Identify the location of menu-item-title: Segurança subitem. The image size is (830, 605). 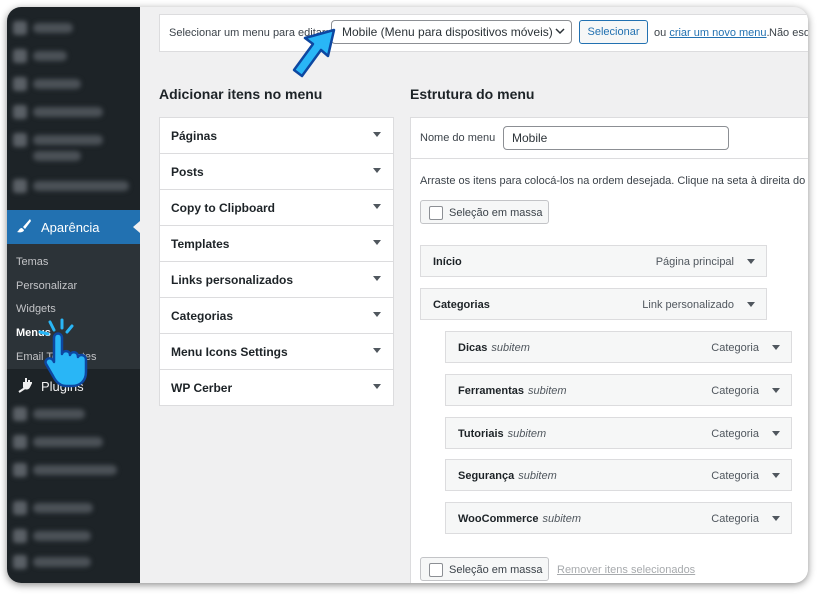
(507, 476).